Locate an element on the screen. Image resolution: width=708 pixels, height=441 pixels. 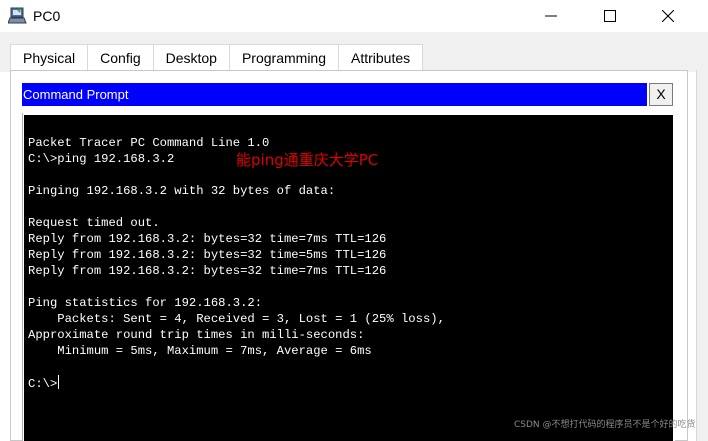
terminal-line: Packet Tracer PC Command Line 1.0 is located at coordinates (149, 143).